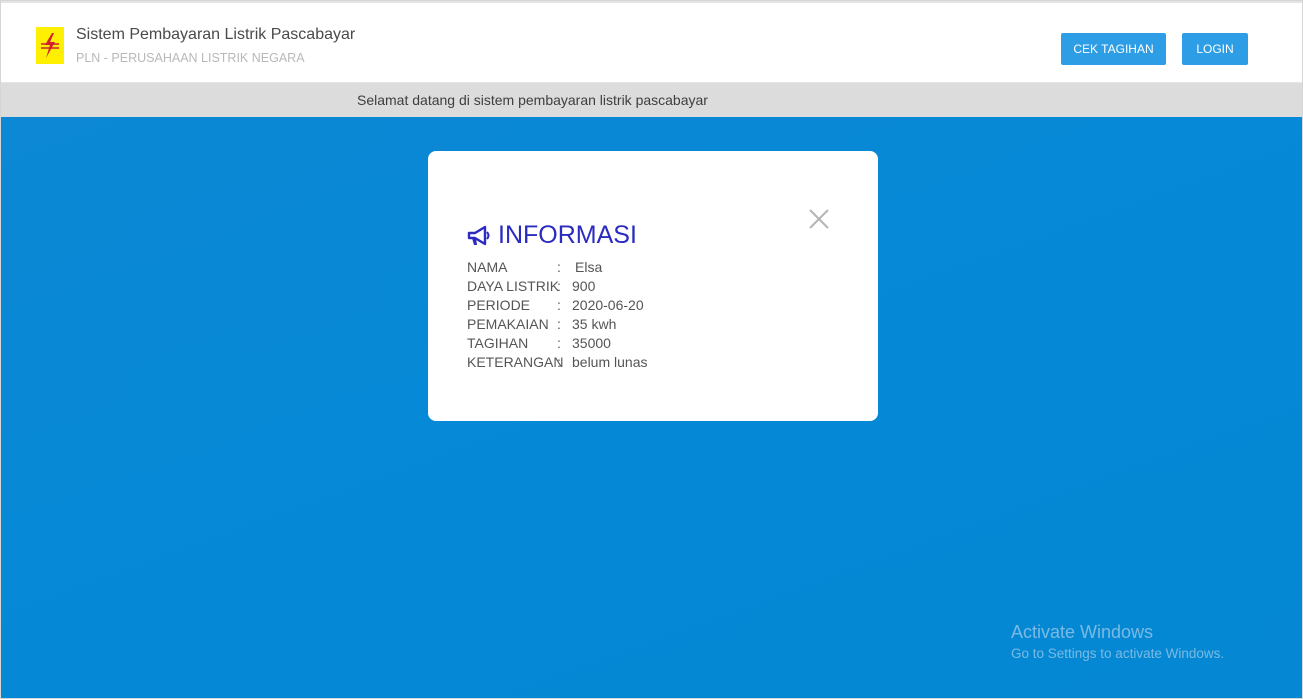 The height and width of the screenshot is (699, 1303). I want to click on pln-logo, so click(50, 45).